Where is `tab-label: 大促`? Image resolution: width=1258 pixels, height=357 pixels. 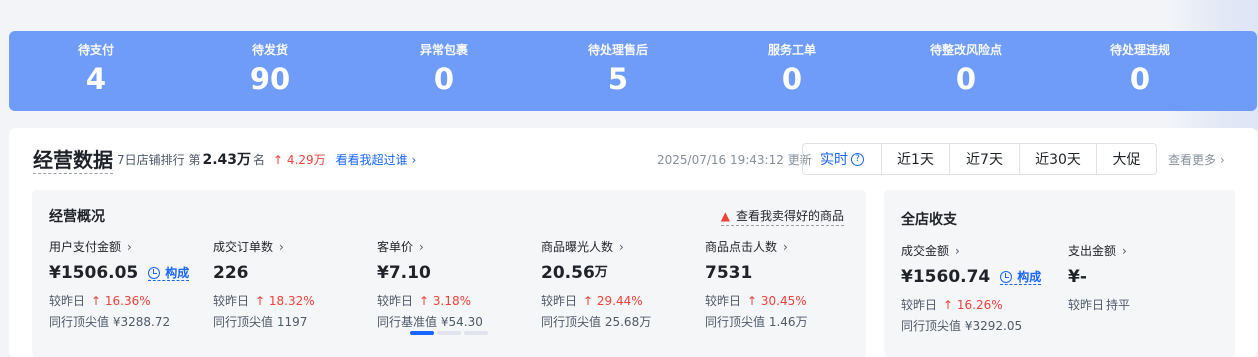
tab-label: 大促 is located at coordinates (1126, 160).